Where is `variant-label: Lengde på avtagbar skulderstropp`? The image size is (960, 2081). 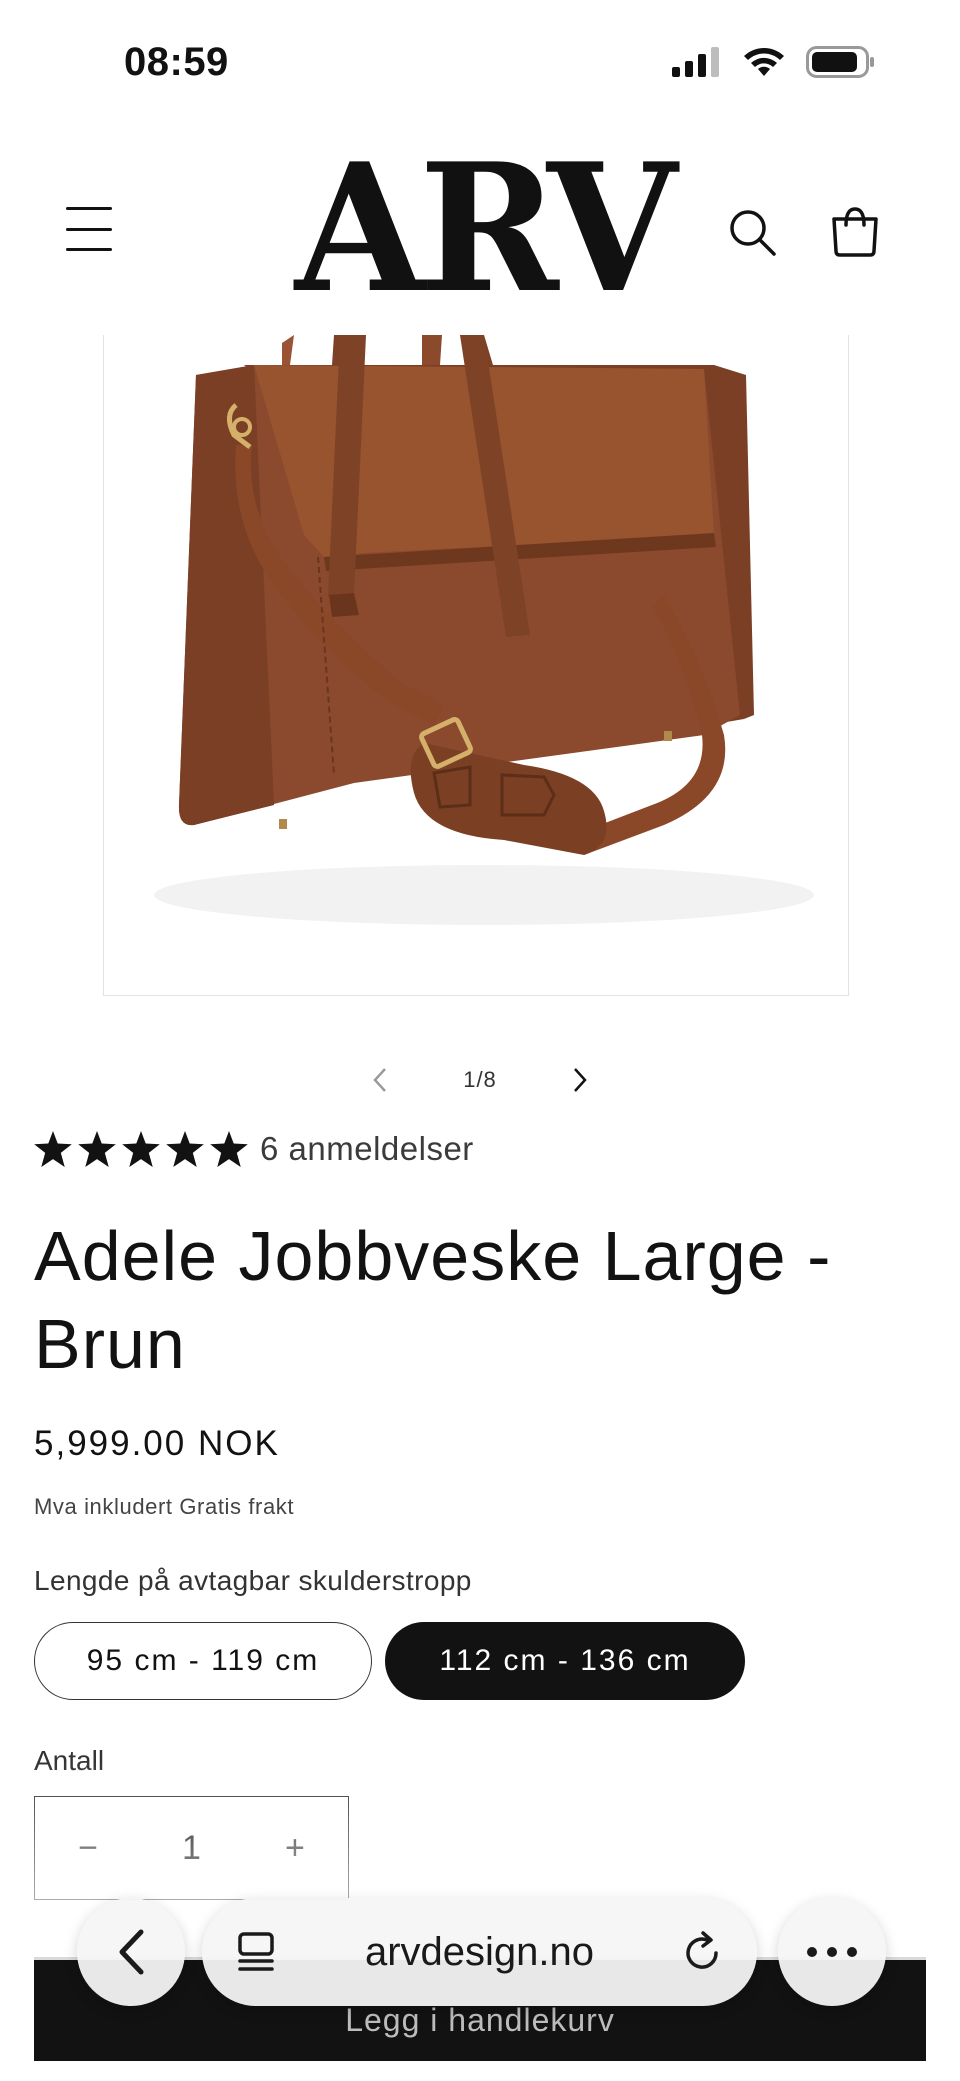
variant-label: Lengde på avtagbar skulderstropp is located at coordinates (253, 1580).